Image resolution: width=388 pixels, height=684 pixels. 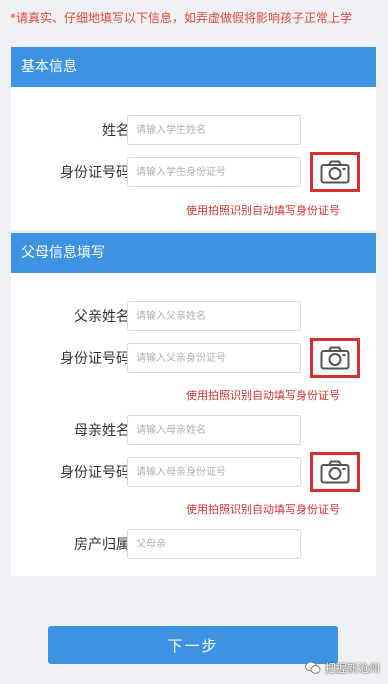 What do you see at coordinates (95, 359) in the screenshot?
I see `father-id-label: 身份证号码` at bounding box center [95, 359].